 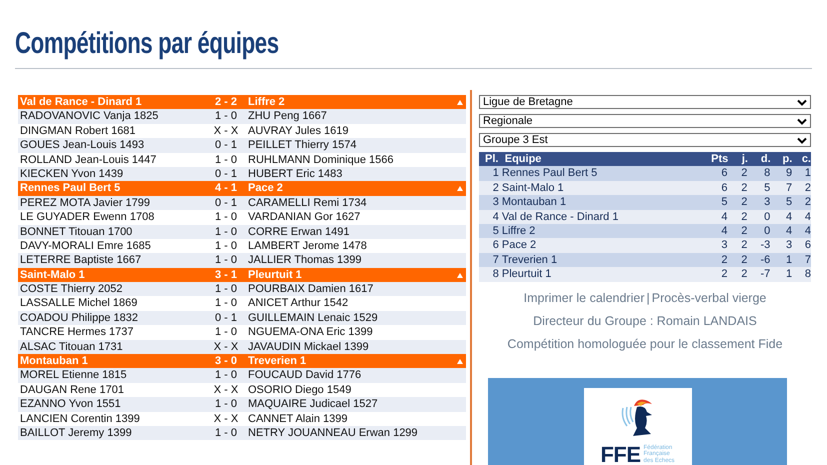 What do you see at coordinates (645, 321) in the screenshot?
I see `director-text: Directeur du Groupe : Romain LANDAIS` at bounding box center [645, 321].